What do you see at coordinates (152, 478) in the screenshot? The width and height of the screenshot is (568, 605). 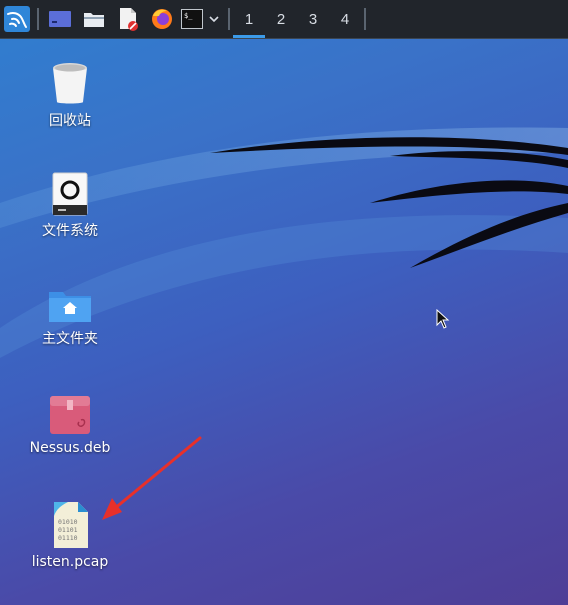 I see `annotation-arrow` at bounding box center [152, 478].